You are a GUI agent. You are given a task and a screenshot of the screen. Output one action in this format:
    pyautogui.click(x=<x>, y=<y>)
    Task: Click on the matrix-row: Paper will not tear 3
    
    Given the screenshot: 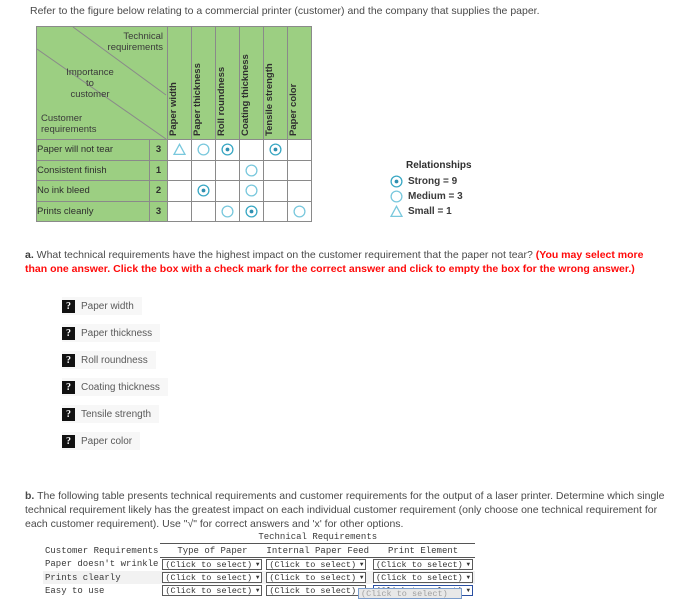 What is the action you would take?
    pyautogui.click(x=174, y=150)
    